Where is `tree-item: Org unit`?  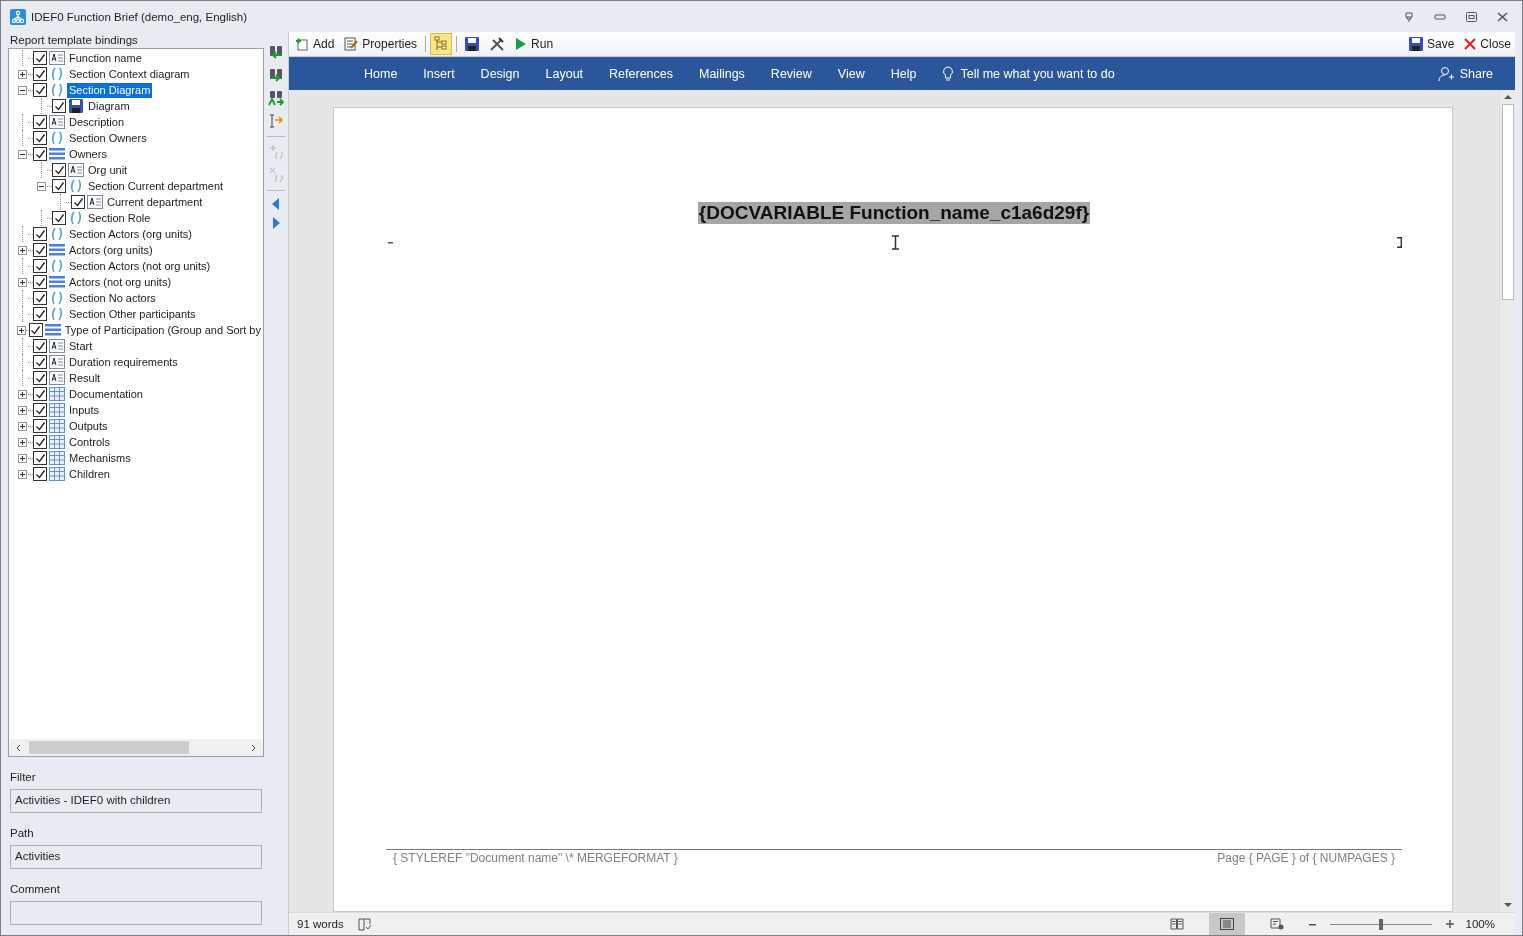 tree-item: Org unit is located at coordinates (108, 170).